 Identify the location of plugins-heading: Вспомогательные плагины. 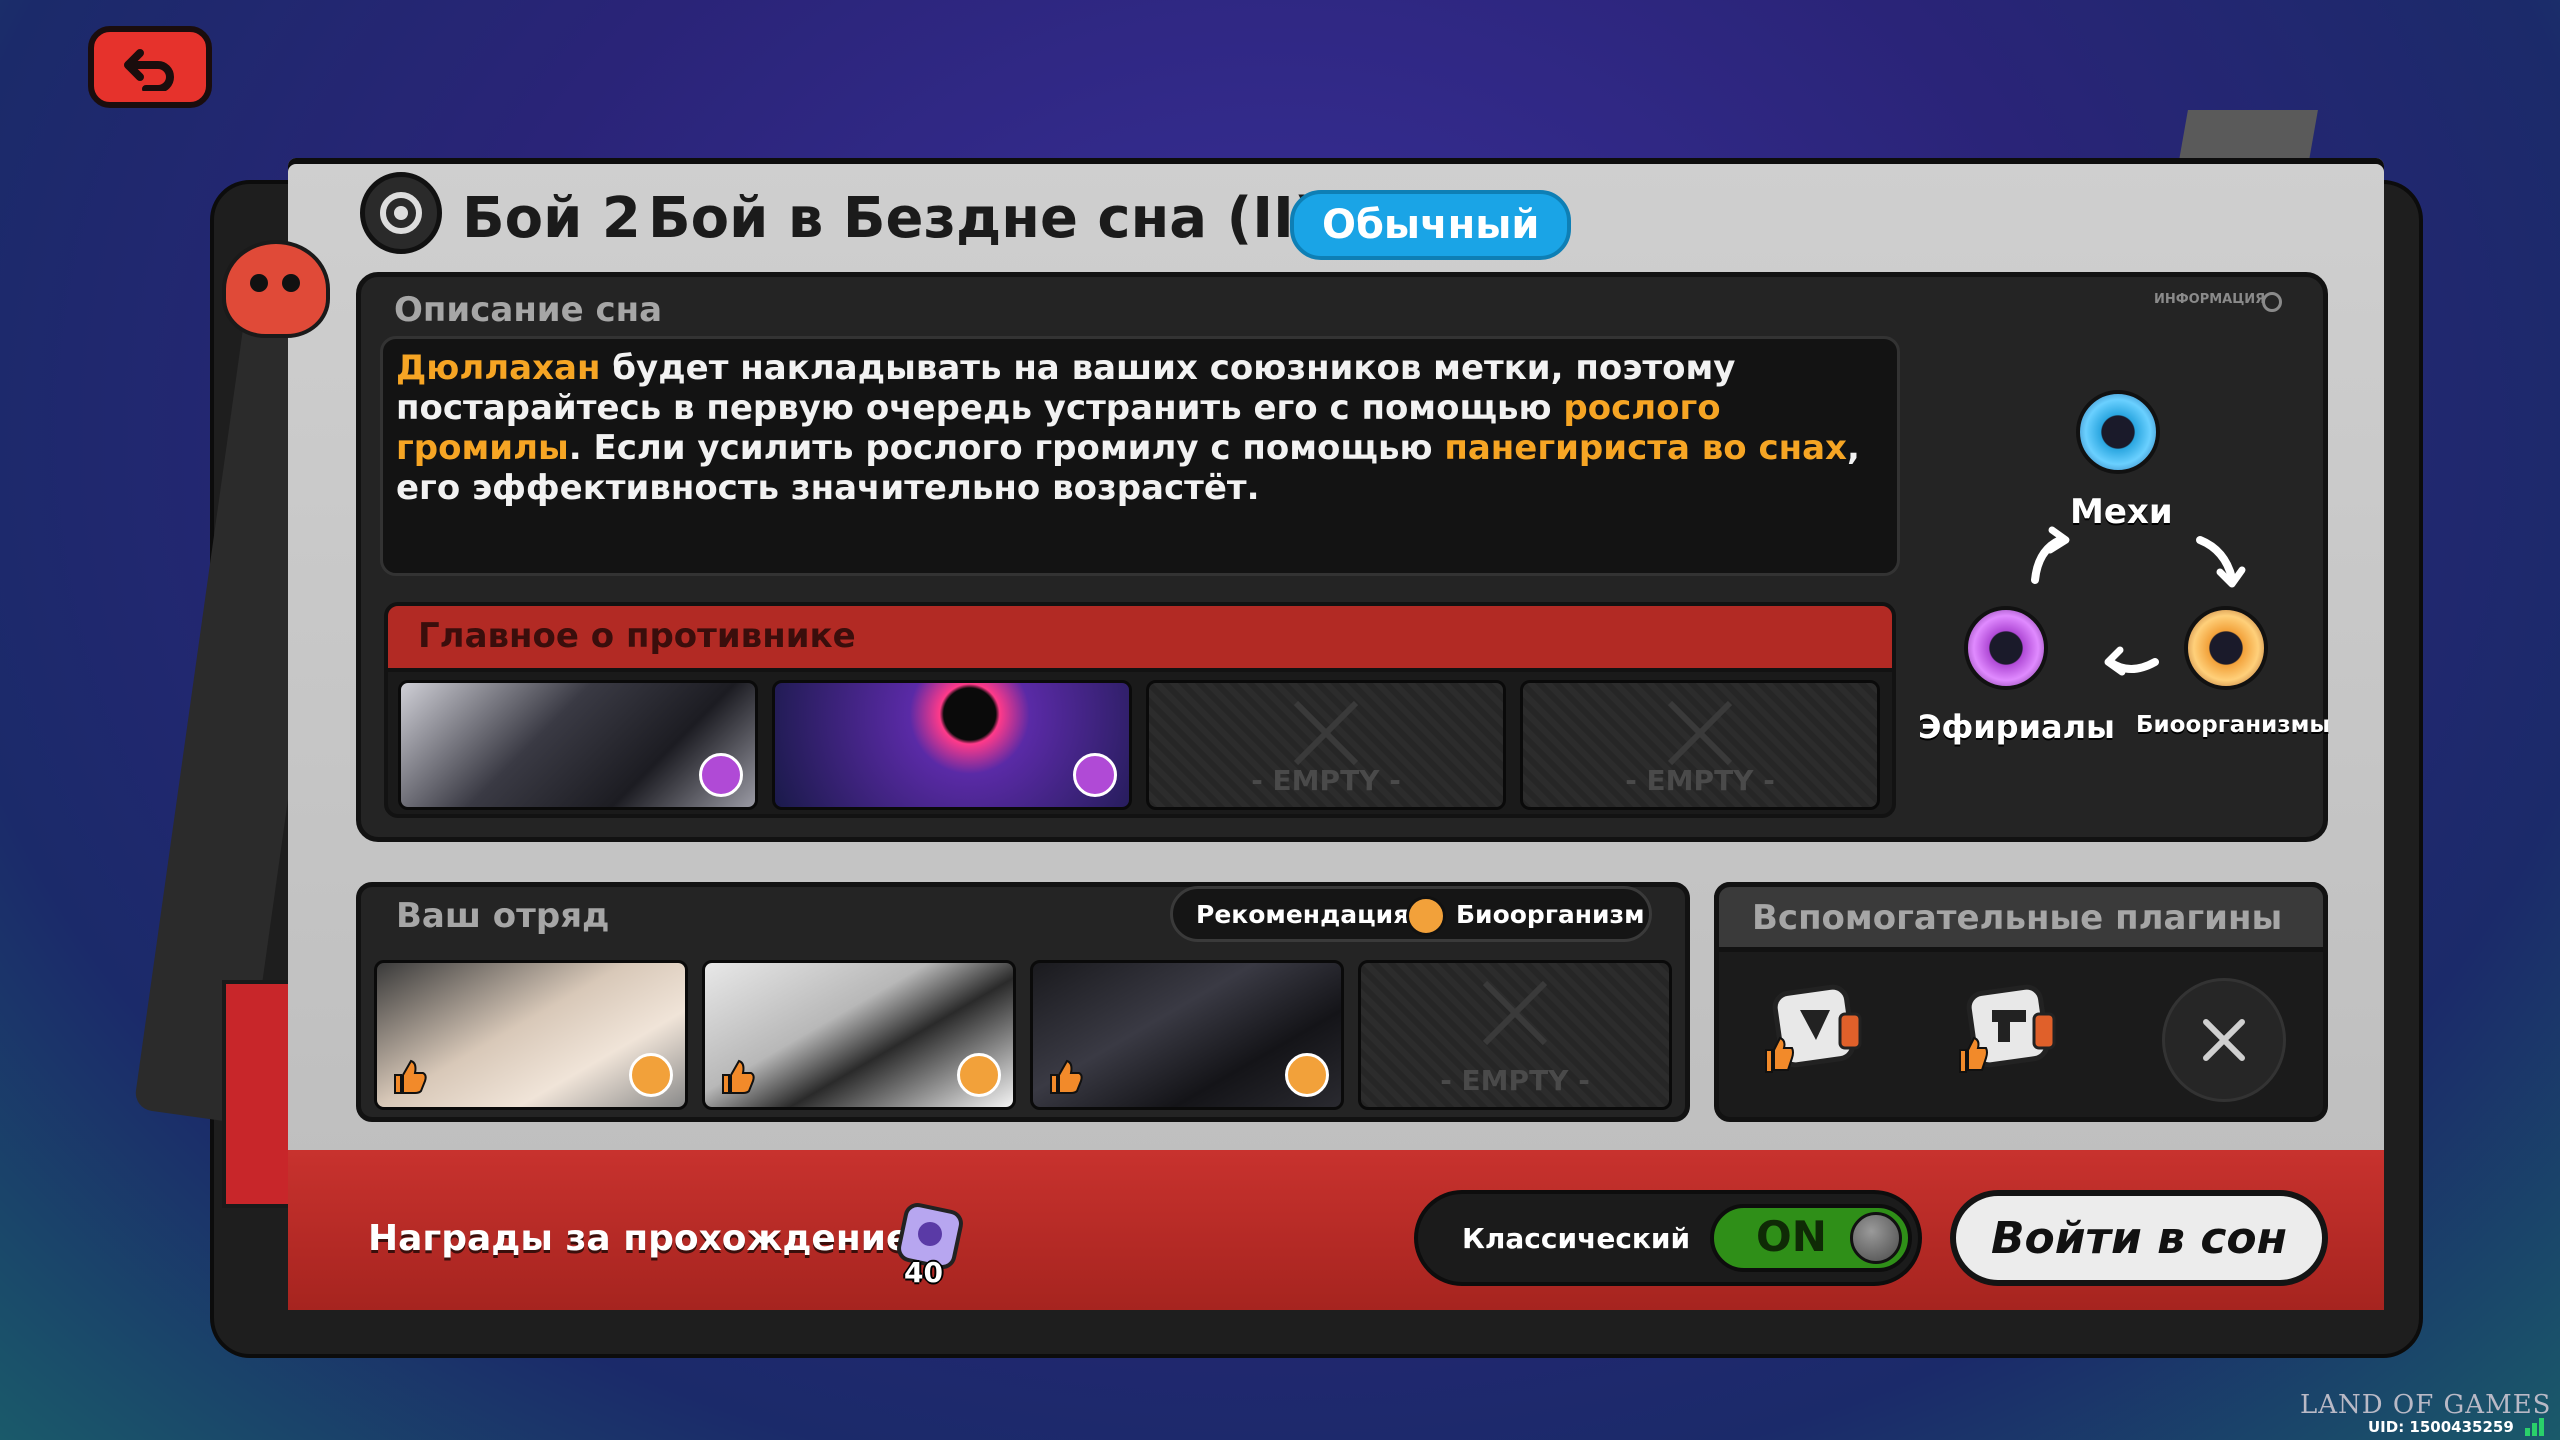
(2017, 918).